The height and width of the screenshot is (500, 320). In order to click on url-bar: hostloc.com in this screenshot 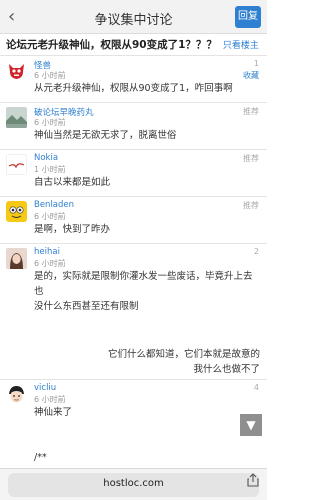, I will do `click(133, 485)`.